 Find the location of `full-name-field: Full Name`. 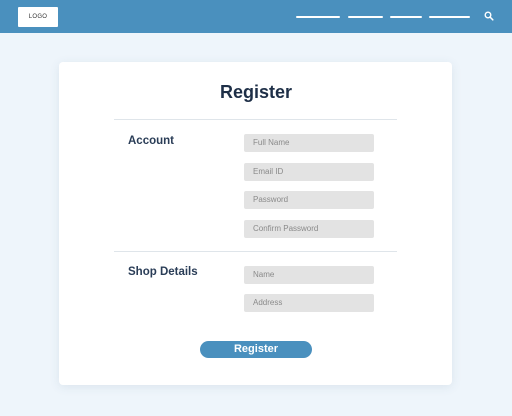

full-name-field: Full Name is located at coordinates (309, 143).